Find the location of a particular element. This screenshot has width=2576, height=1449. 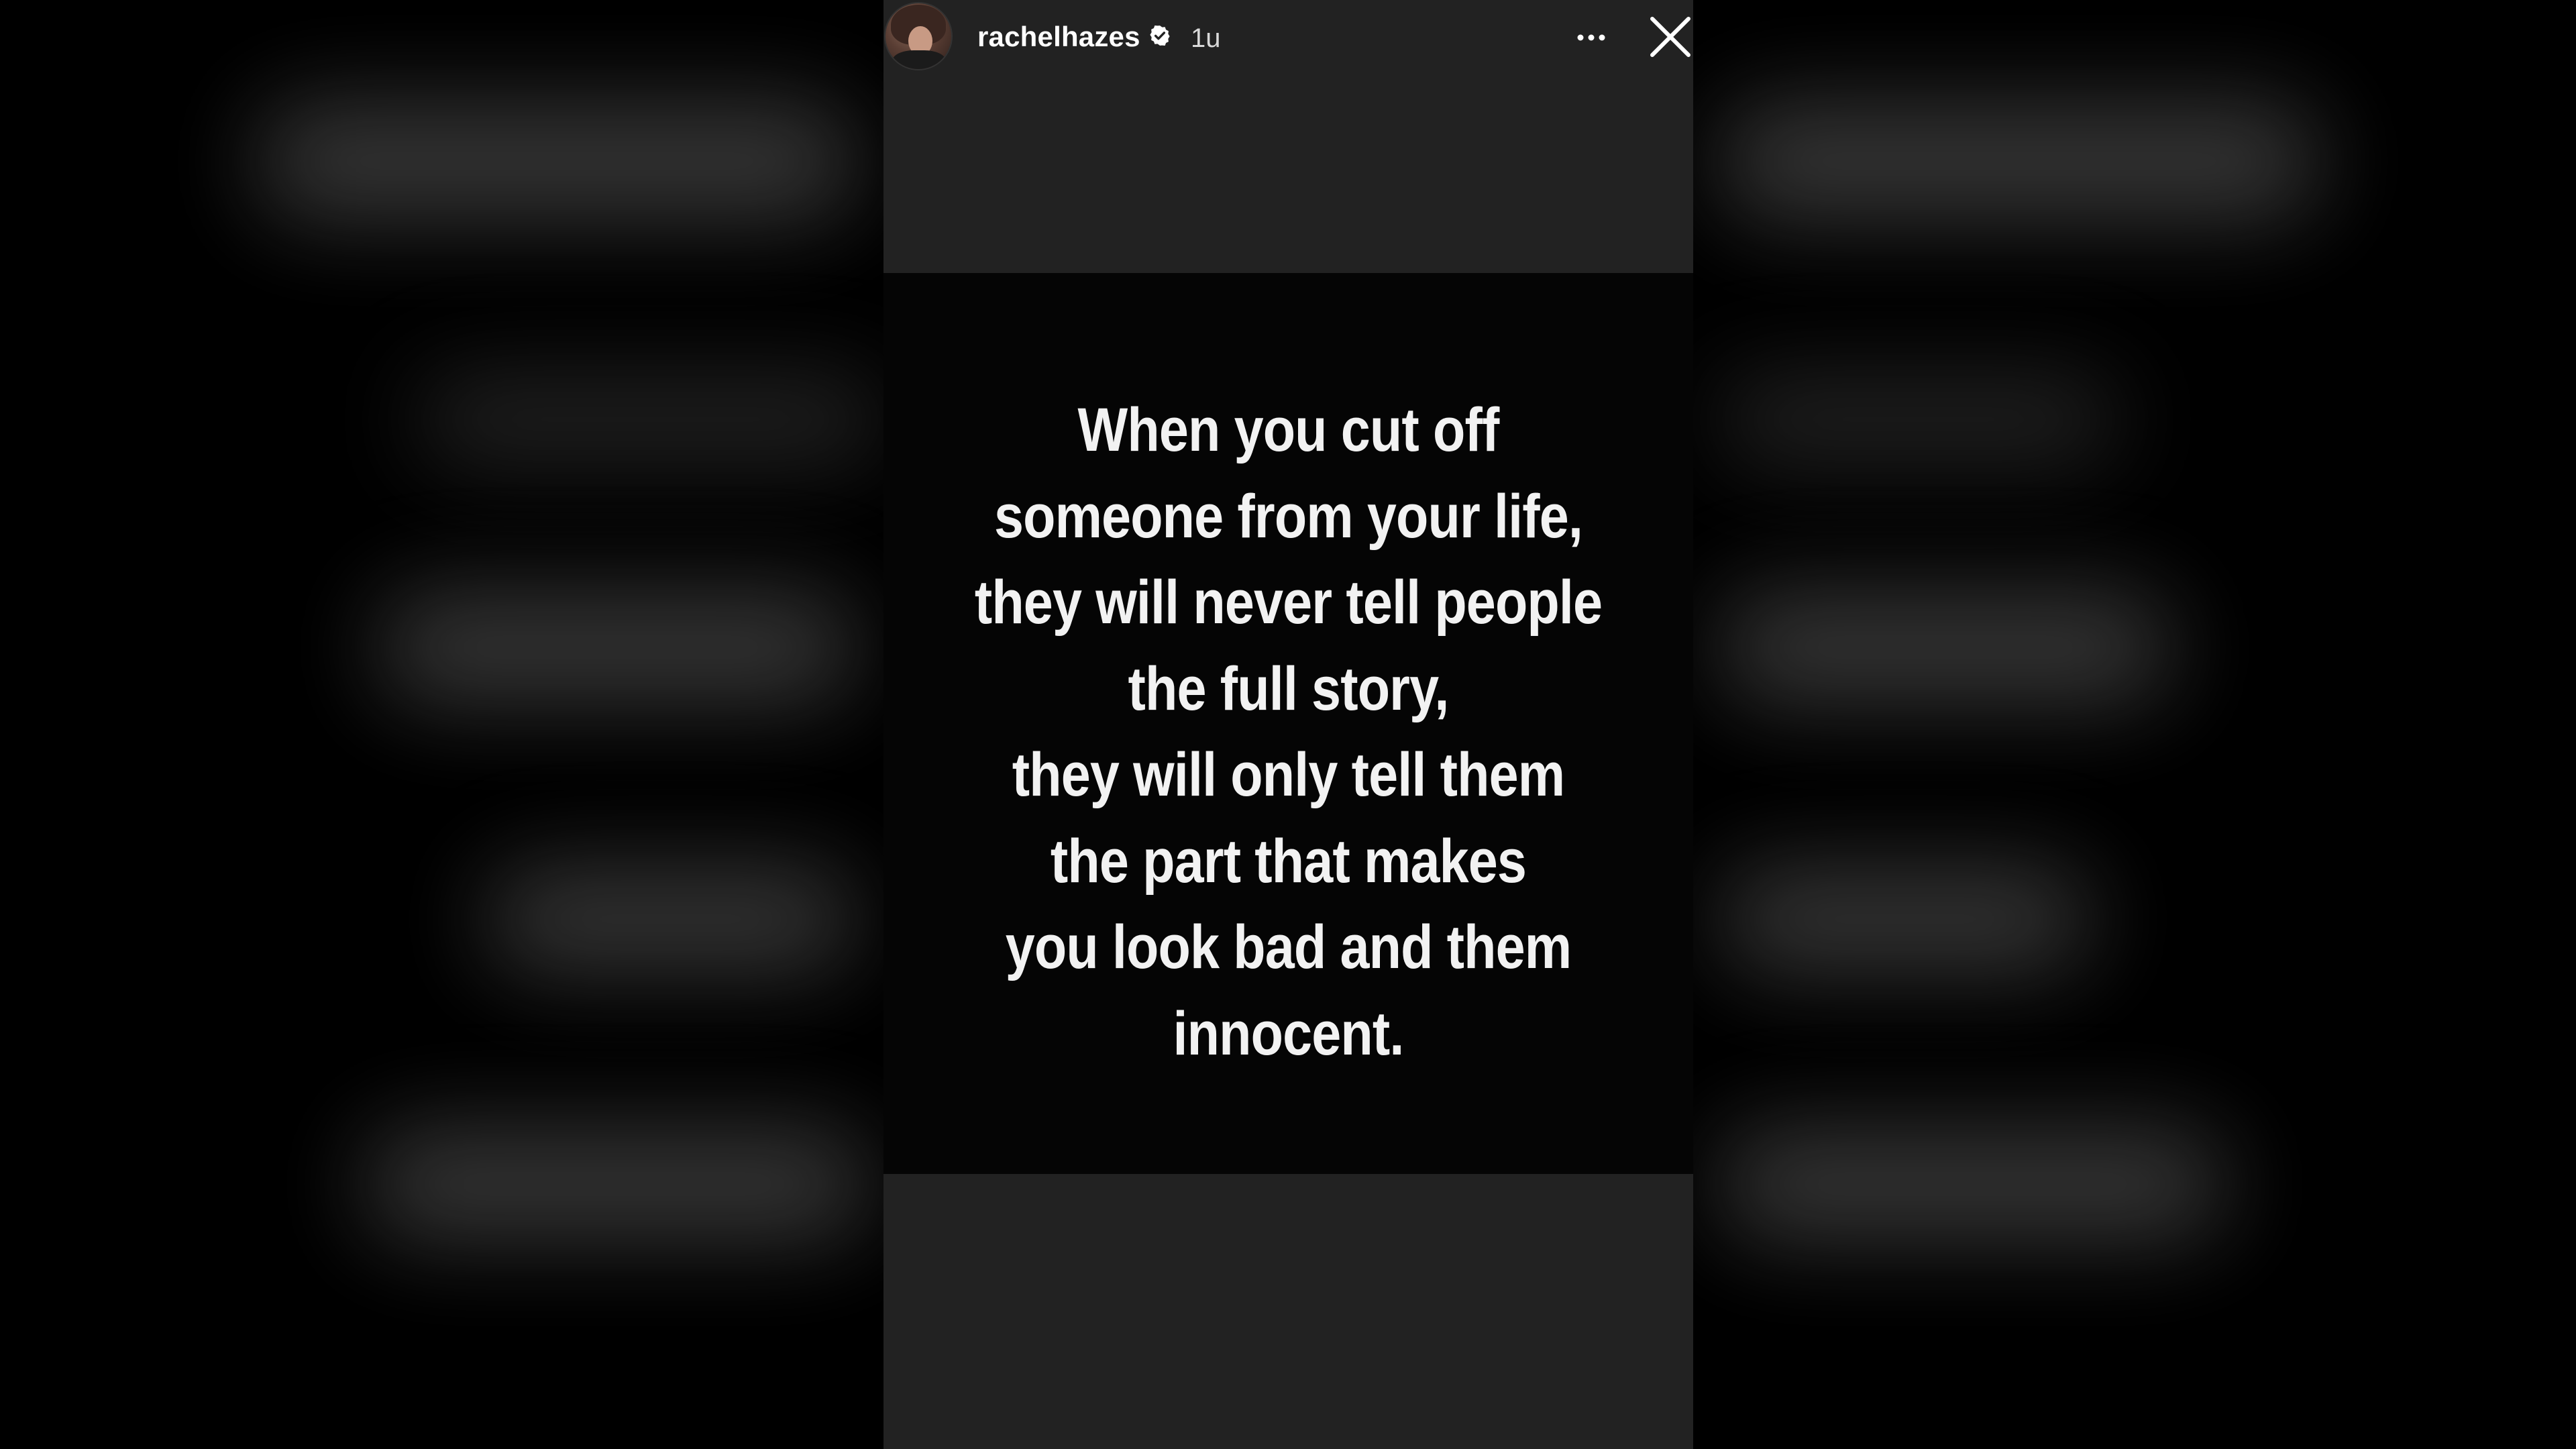

avatar is located at coordinates (918, 36).